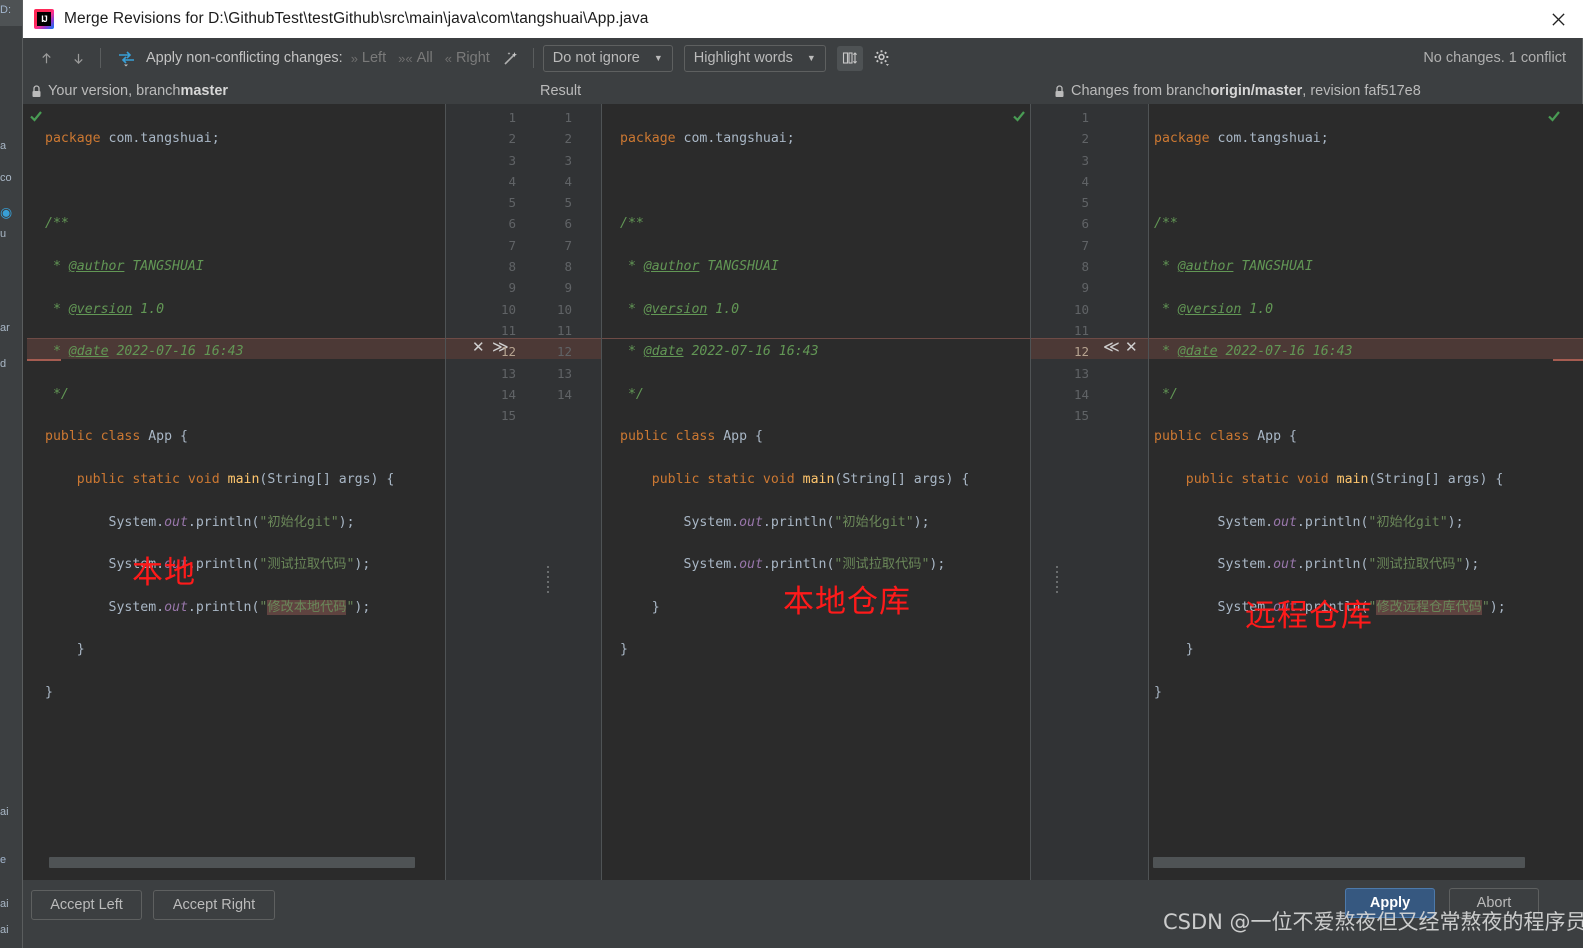 The height and width of the screenshot is (948, 1583). Describe the element at coordinates (405, 58) in the screenshot. I see `double-both-icon: »«` at that location.